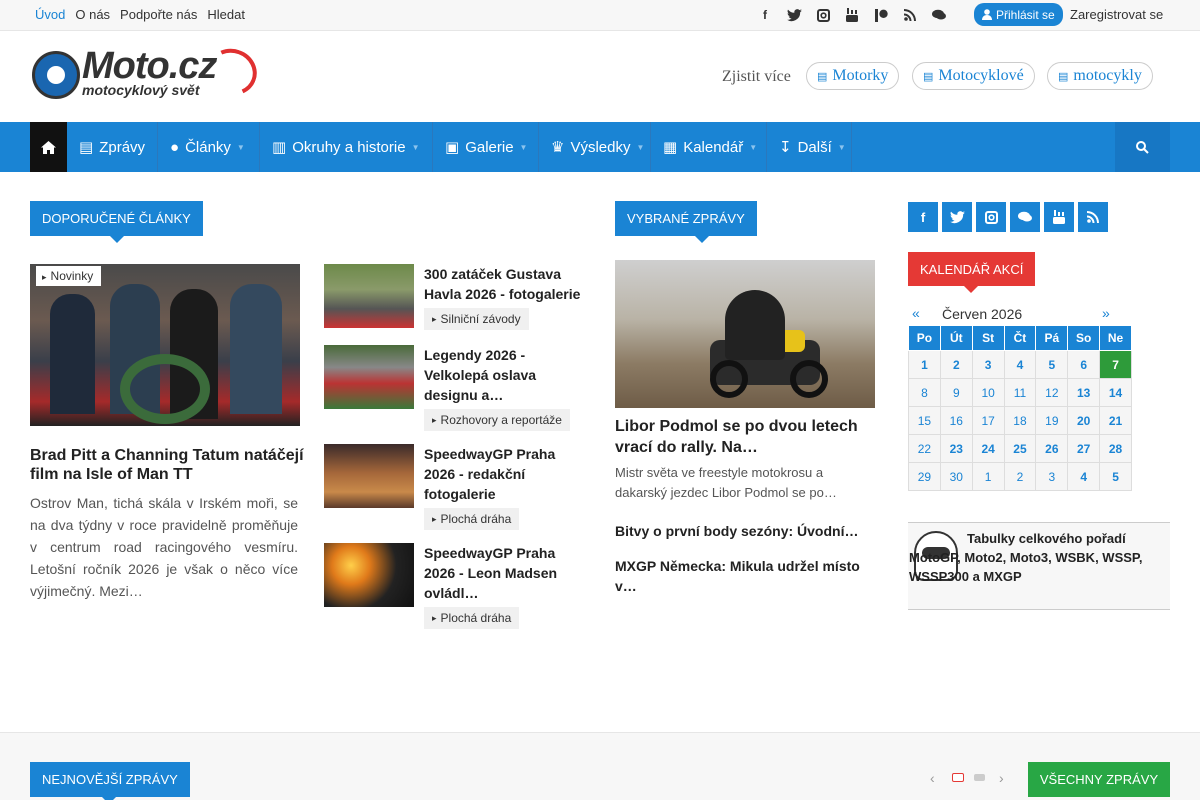  I want to click on nav-item-okruhy: ▥ Okruhy a historie ▼, so click(346, 147).